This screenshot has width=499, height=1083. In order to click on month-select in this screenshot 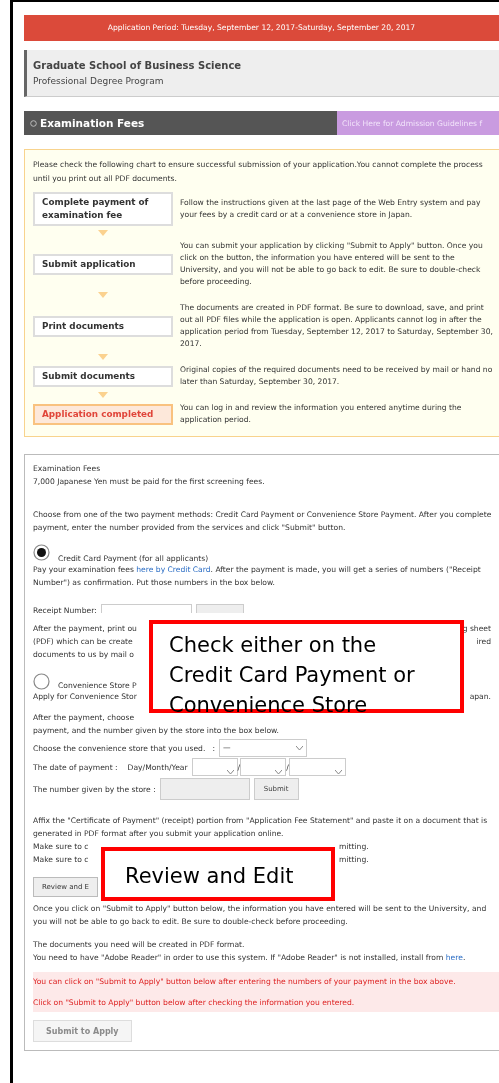, I will do `click(263, 767)`.